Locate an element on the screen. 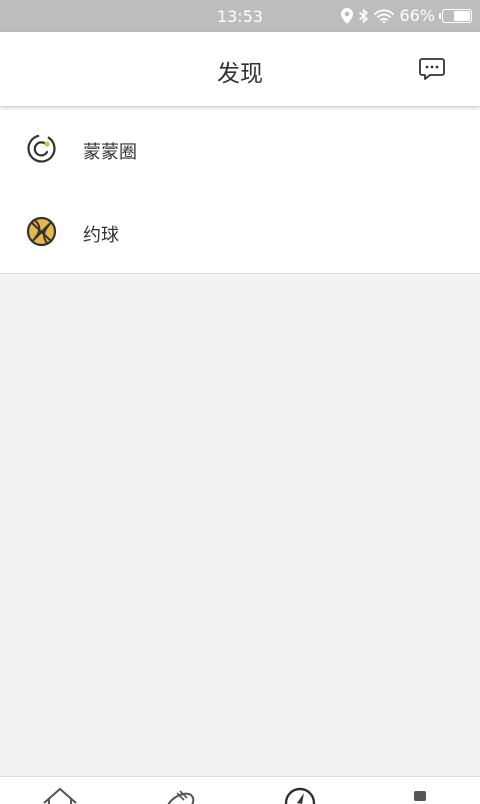 The width and height of the screenshot is (480, 804). football-icon is located at coordinates (180, 797).